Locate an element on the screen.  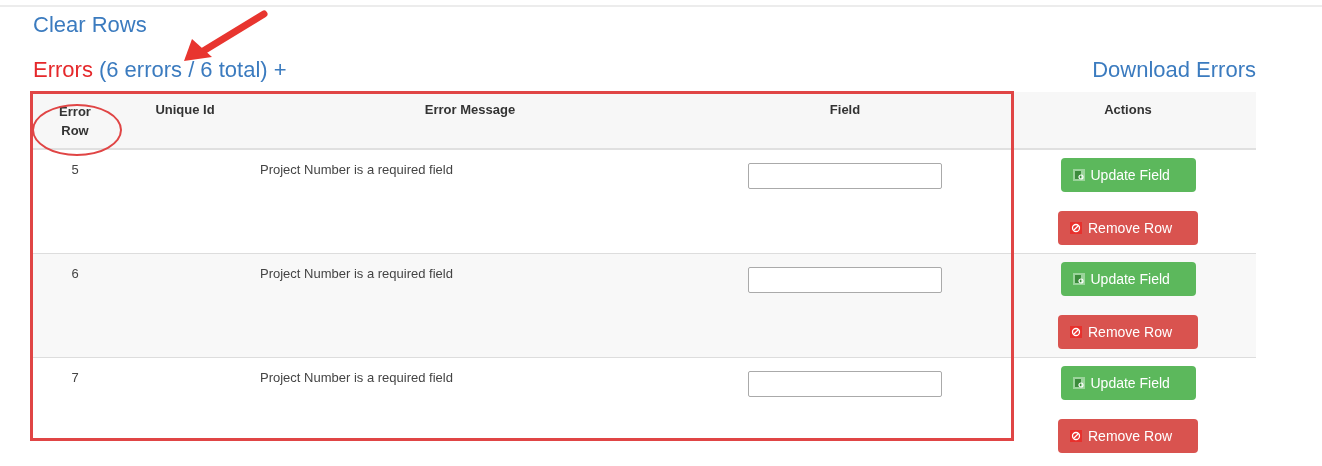
errors-summary-link: (6 errors / 6 total) + is located at coordinates (192, 70).